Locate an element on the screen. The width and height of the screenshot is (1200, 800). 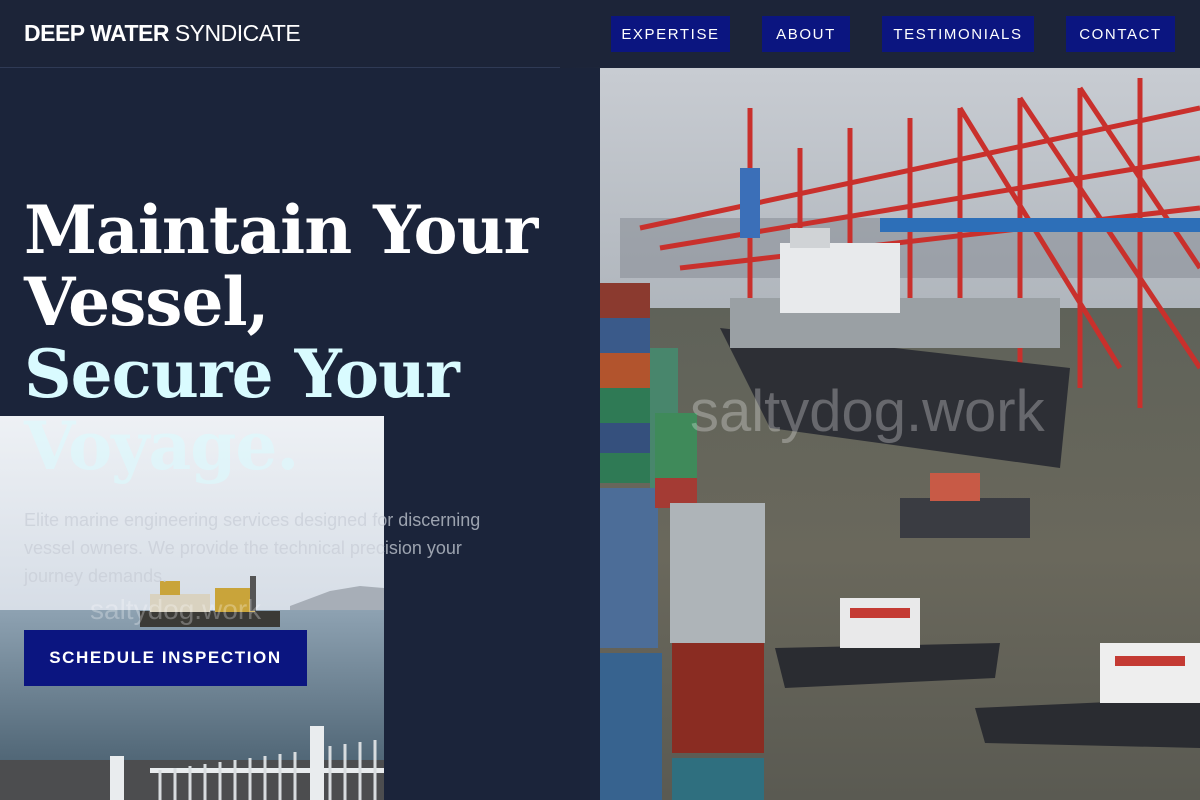
nav-about-button: ABOUT is located at coordinates (806, 34).